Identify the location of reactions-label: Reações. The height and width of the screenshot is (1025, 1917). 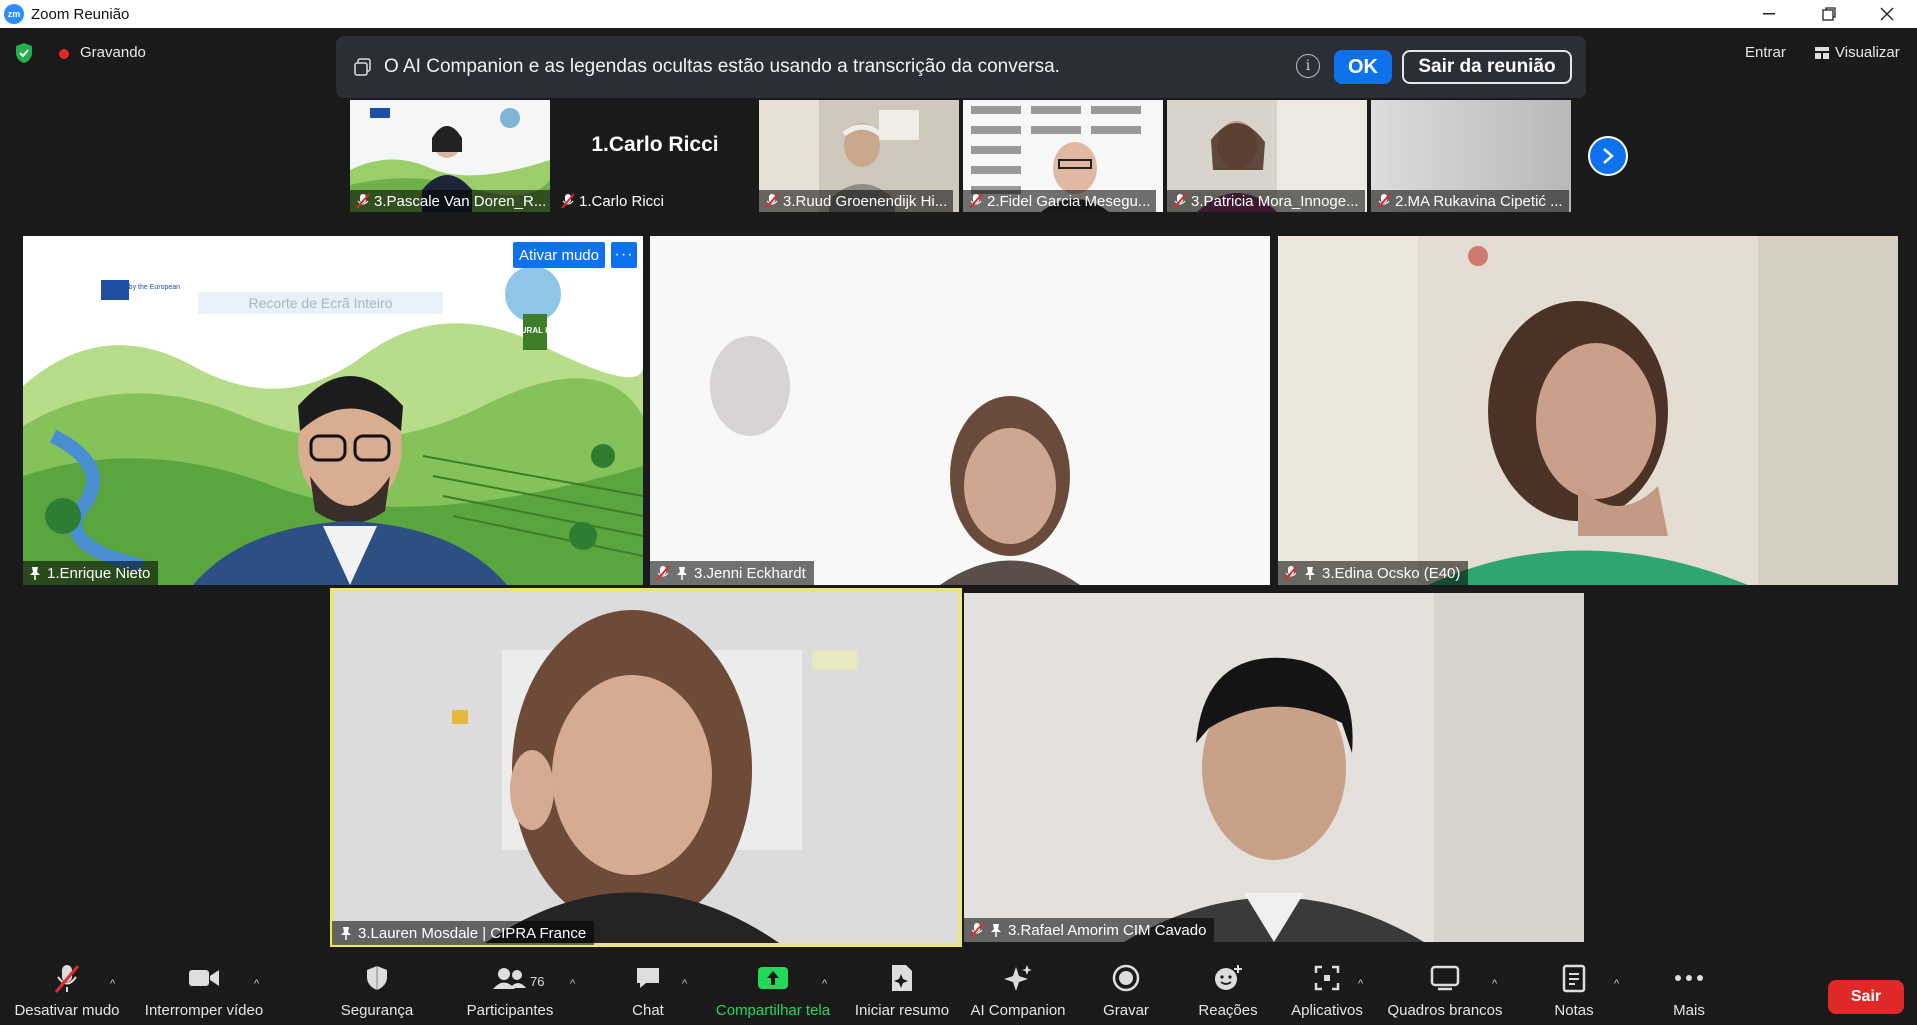
(1228, 1010).